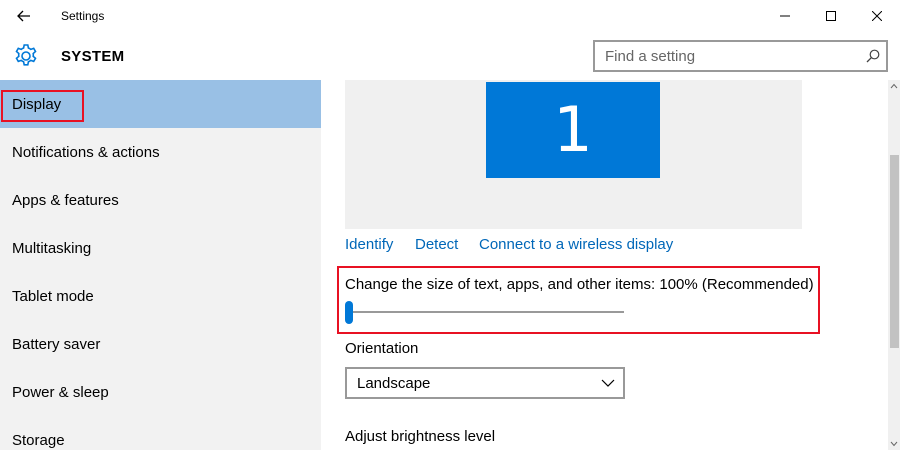  I want to click on scroll-thumb, so click(894, 251).